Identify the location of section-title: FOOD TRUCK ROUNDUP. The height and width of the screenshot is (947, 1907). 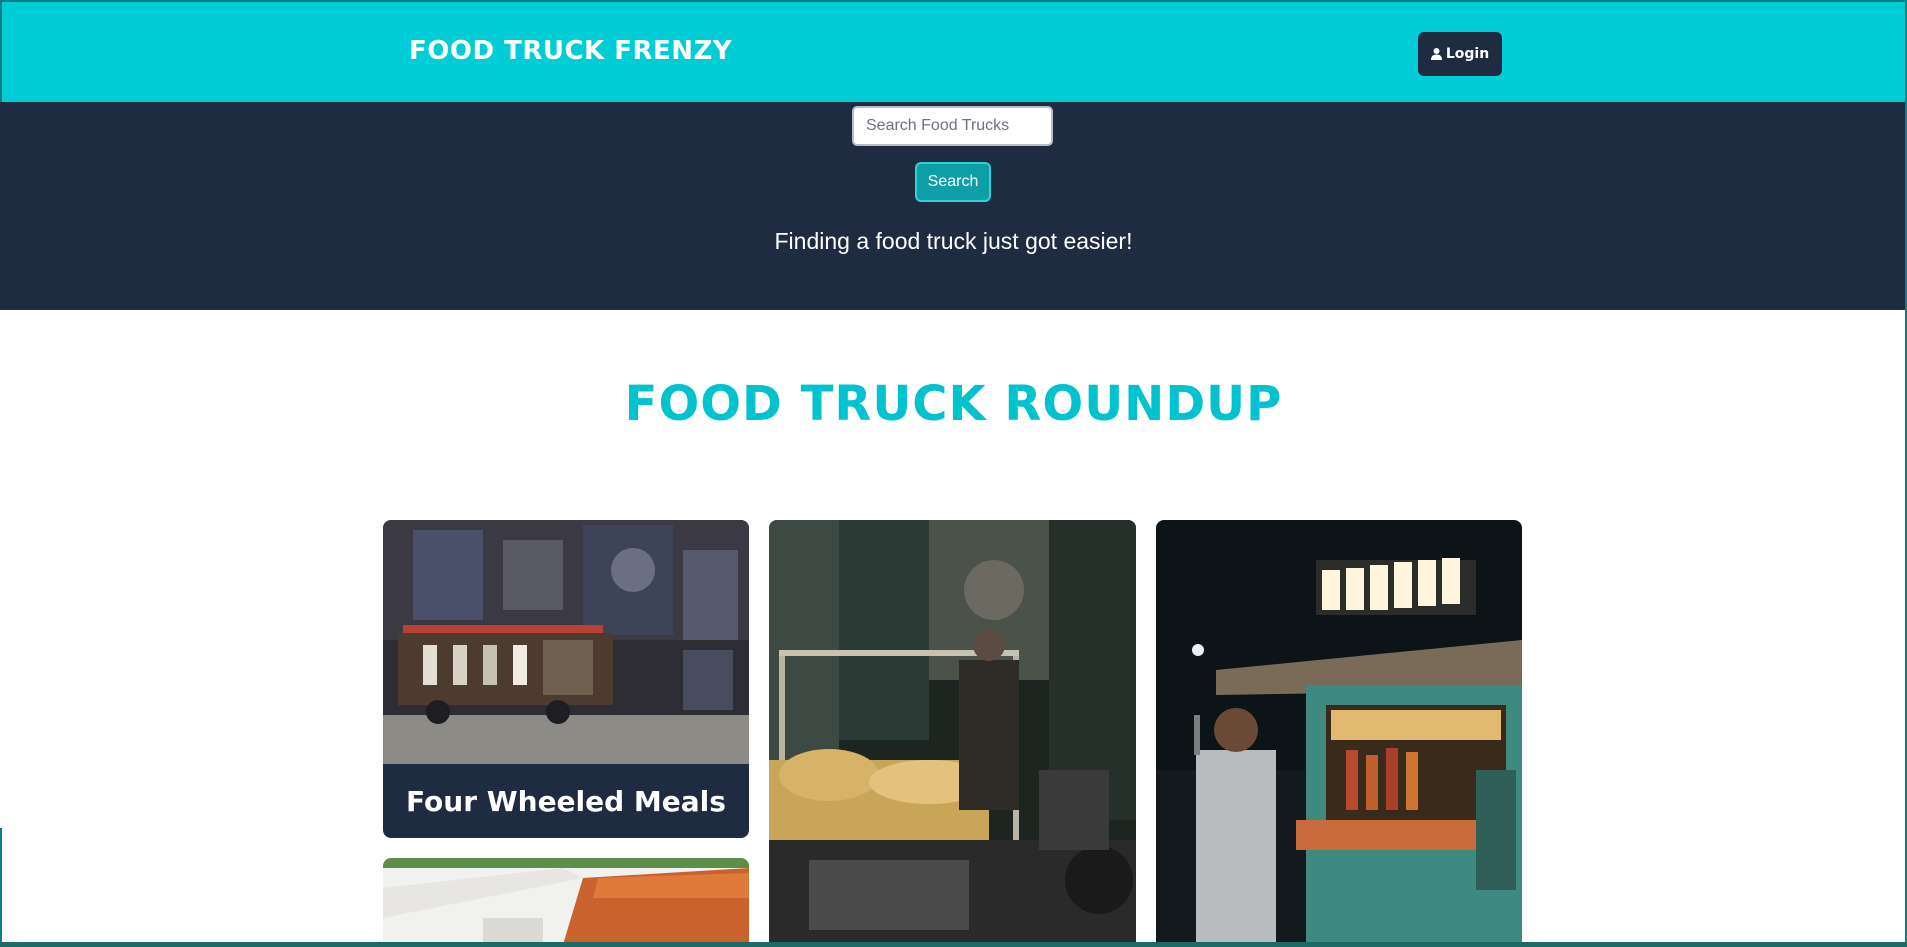
(953, 404).